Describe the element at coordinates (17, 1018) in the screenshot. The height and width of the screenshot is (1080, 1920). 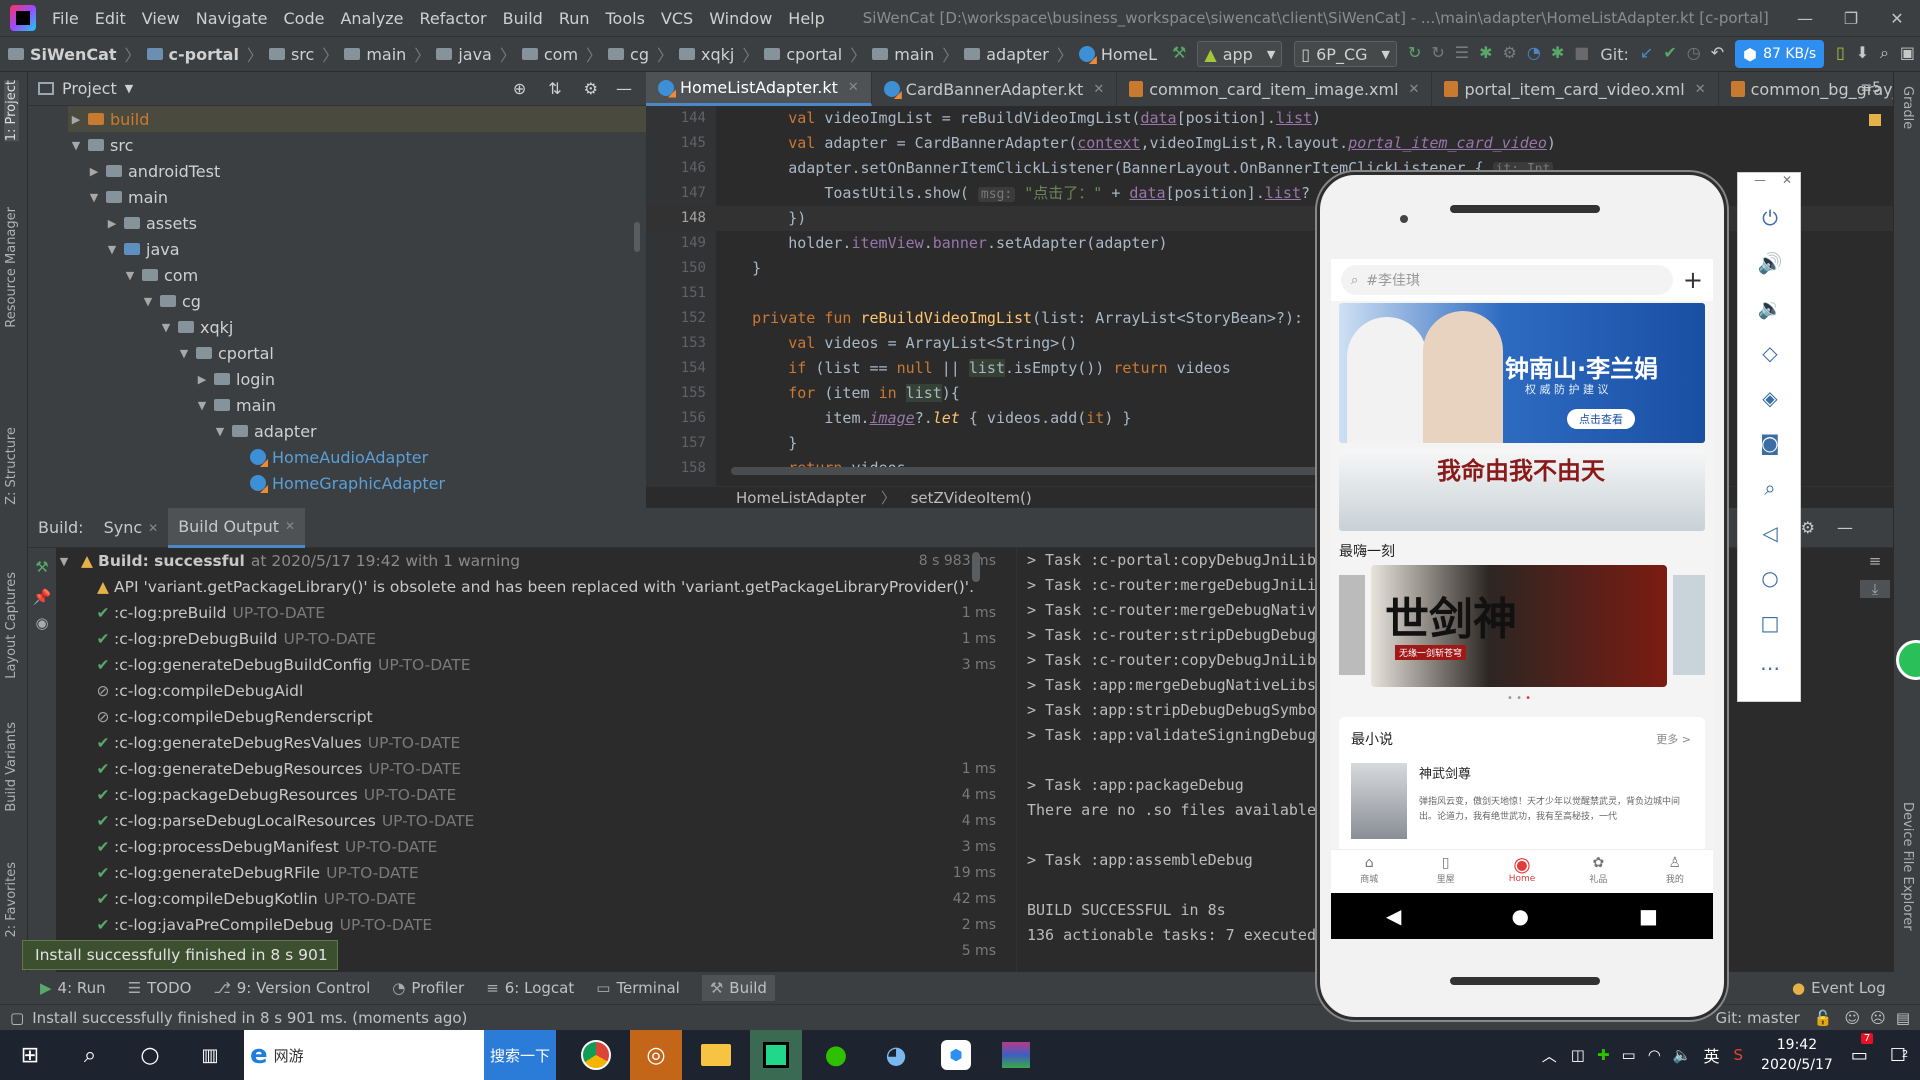
I see `status-toggle-icon: ▢` at that location.